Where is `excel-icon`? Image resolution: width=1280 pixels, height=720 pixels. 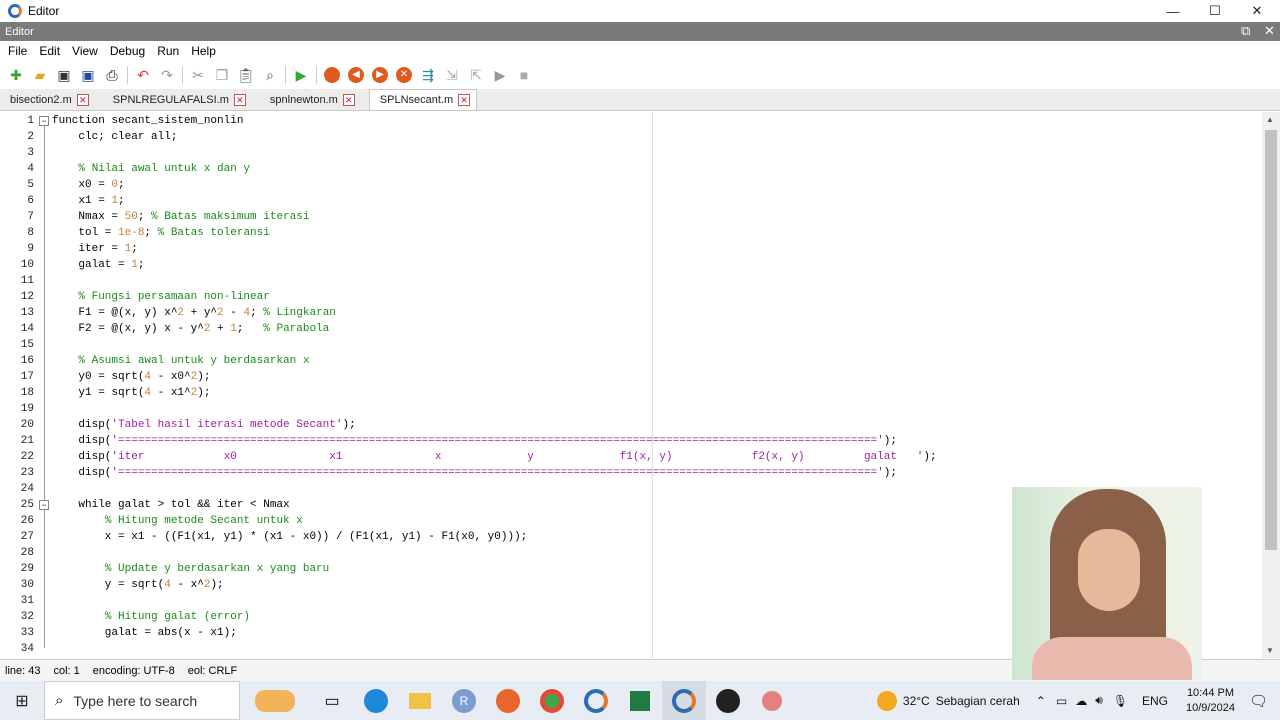
excel-icon is located at coordinates (640, 700).